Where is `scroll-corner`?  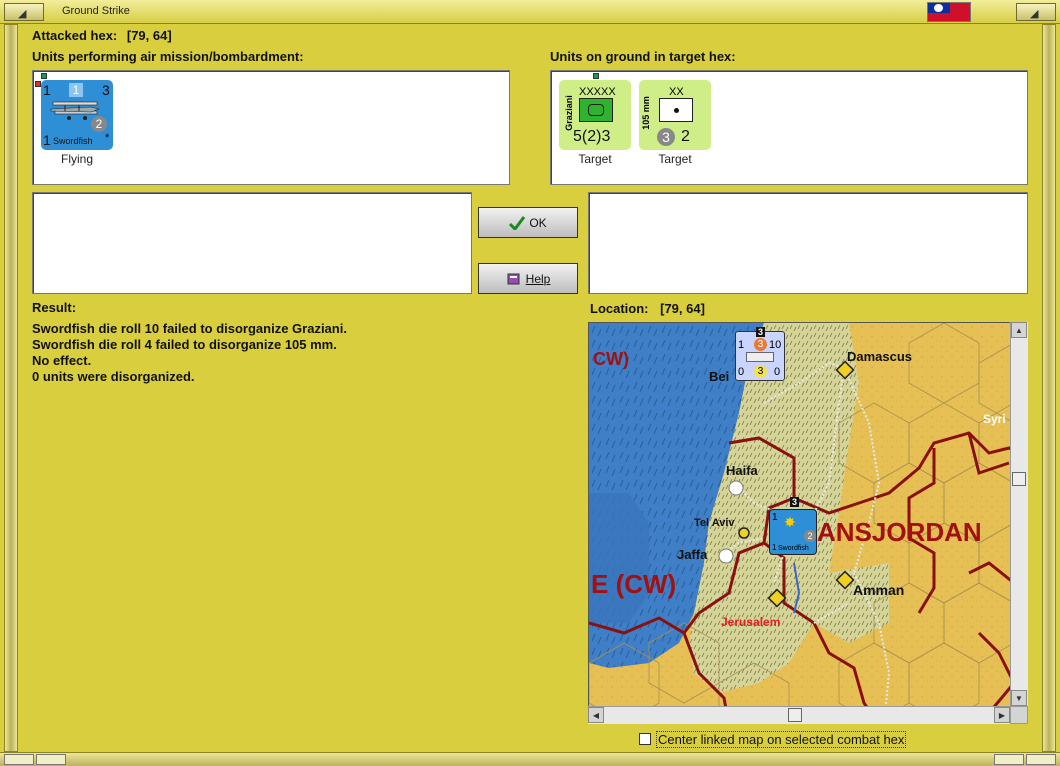
scroll-corner is located at coordinates (1019, 715).